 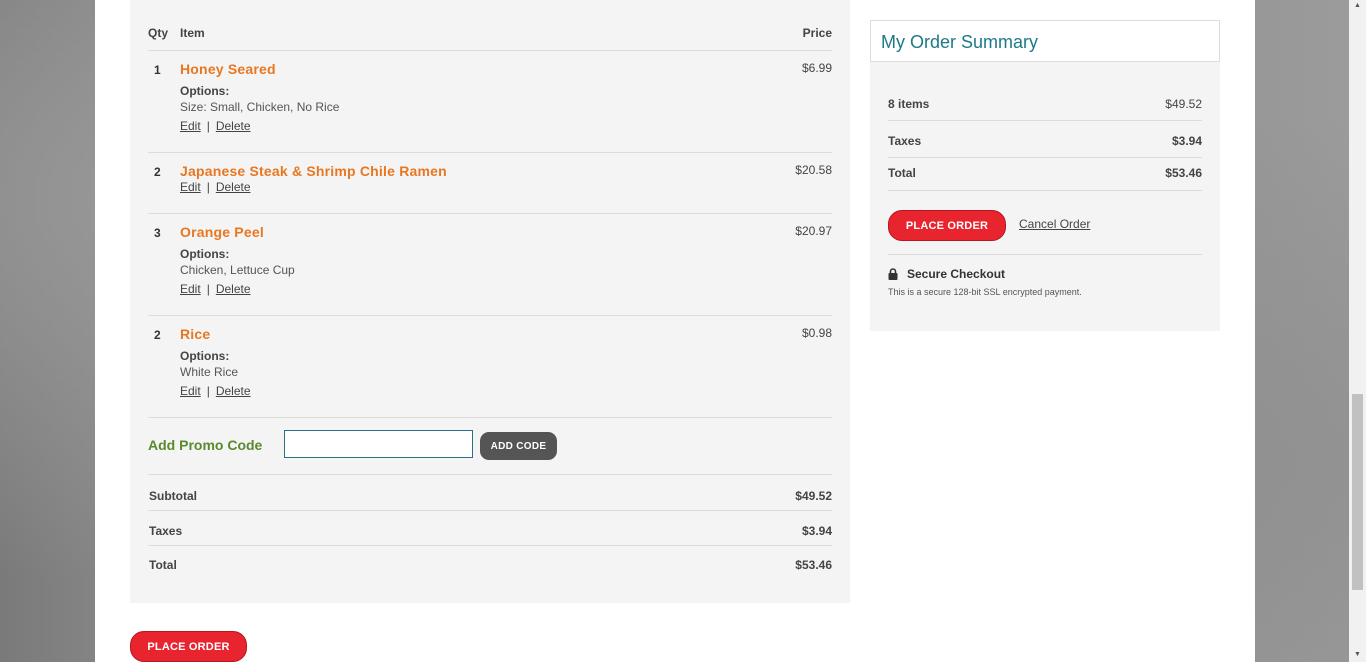 I want to click on cart-table-header: Qty Item Price, so click(x=490, y=37).